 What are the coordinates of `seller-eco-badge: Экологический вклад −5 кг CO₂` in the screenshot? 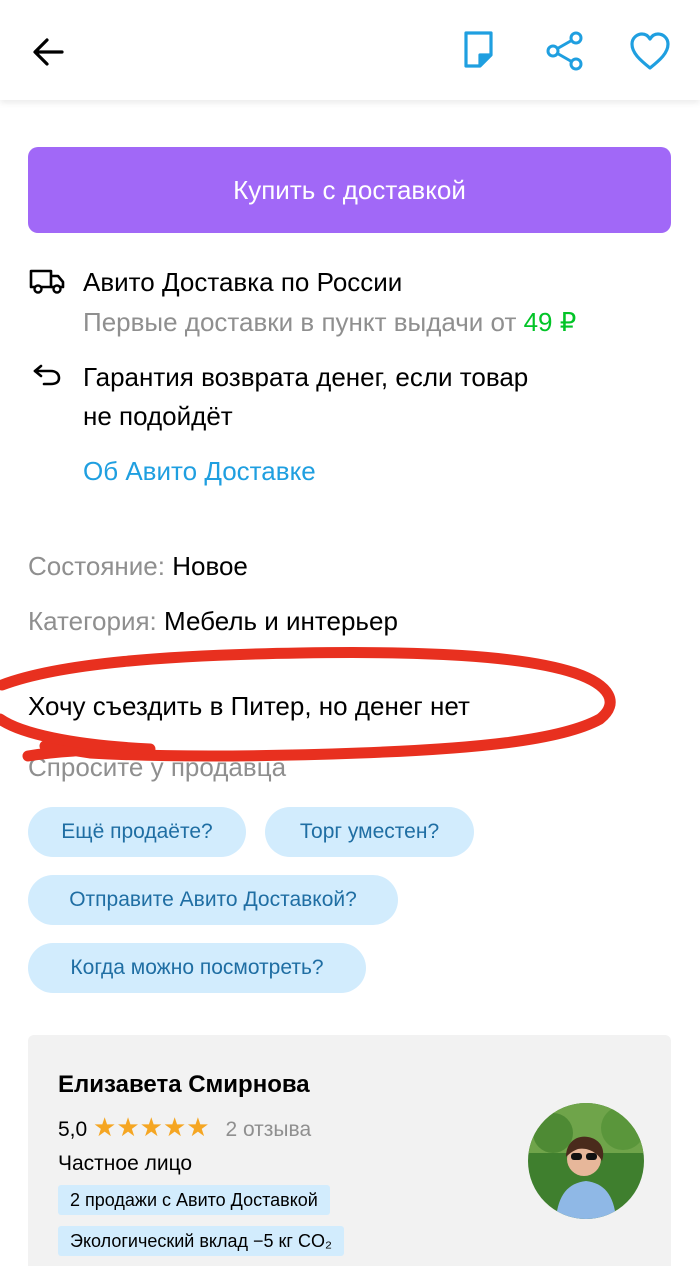 It's located at (201, 1241).